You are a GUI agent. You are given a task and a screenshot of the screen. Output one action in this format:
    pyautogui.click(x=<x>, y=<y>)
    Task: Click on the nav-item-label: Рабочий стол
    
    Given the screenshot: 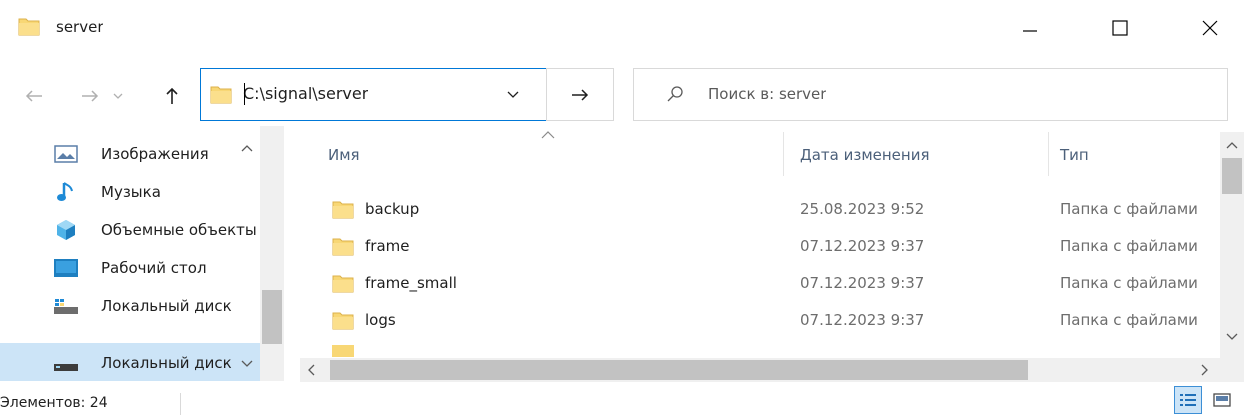 What is the action you would take?
    pyautogui.click(x=154, y=268)
    